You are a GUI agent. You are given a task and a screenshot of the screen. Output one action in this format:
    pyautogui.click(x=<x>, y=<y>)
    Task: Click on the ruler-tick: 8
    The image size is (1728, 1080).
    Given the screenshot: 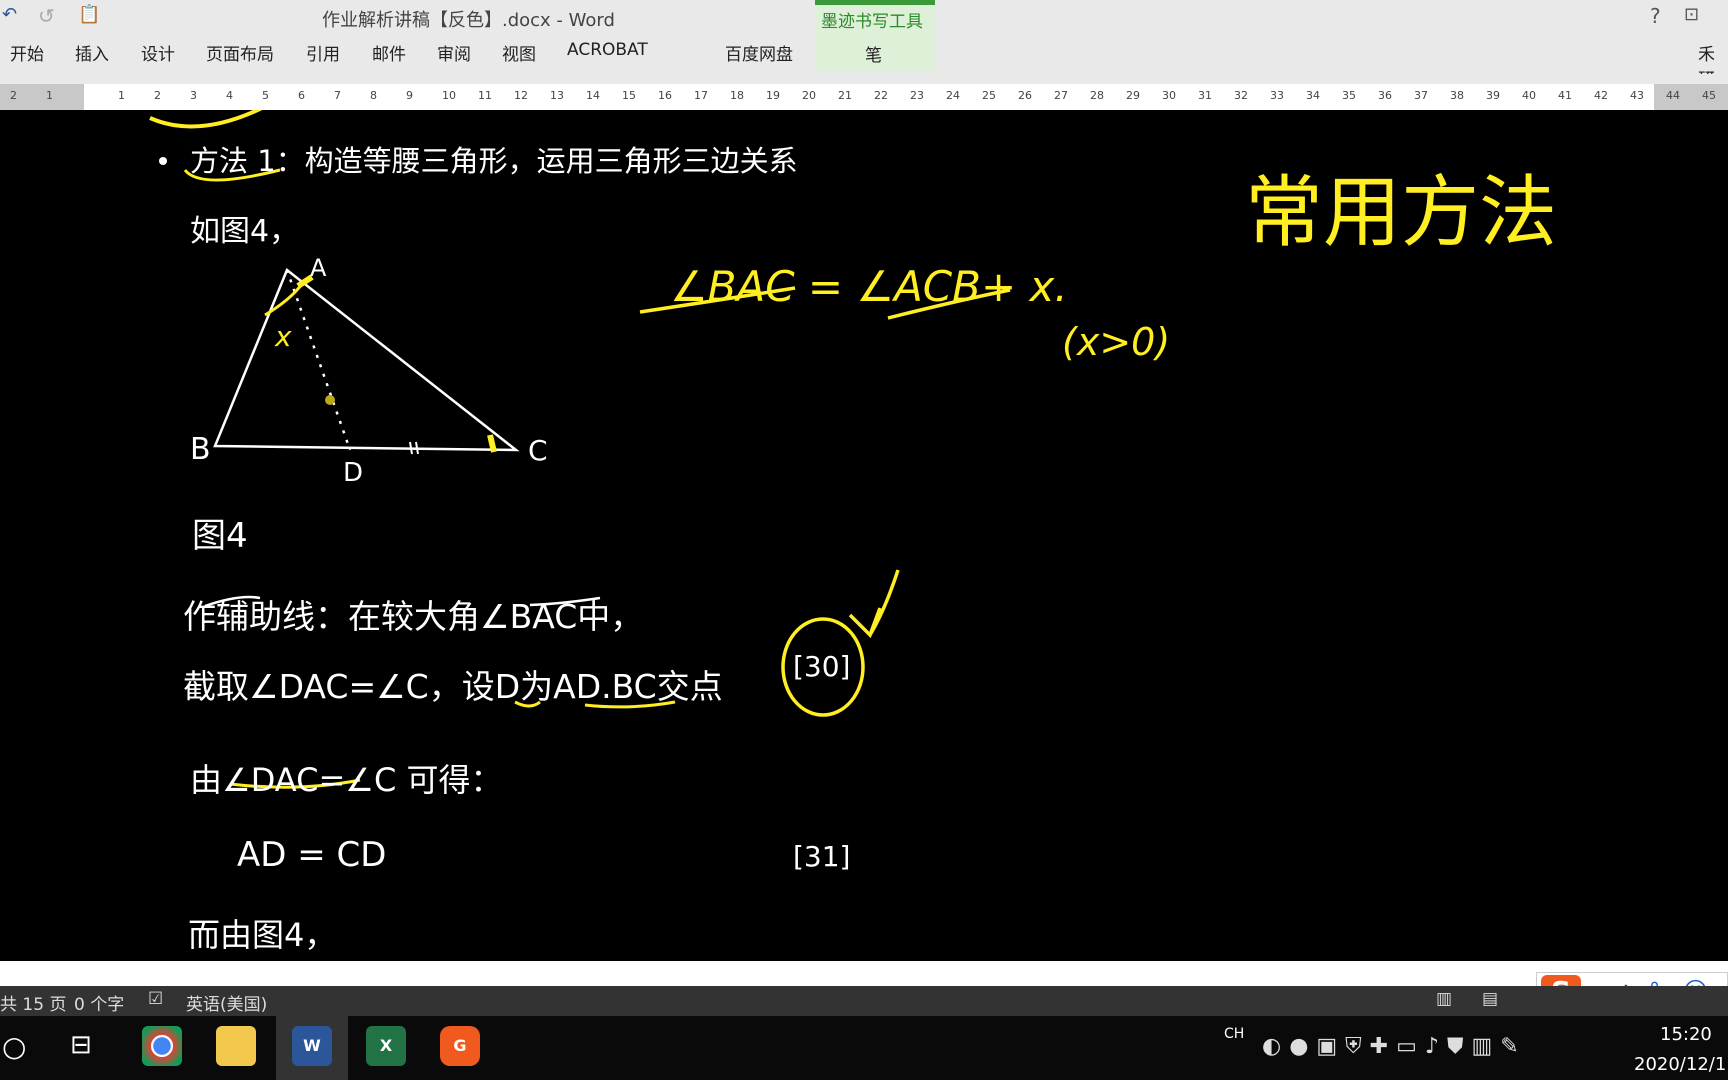 What is the action you would take?
    pyautogui.click(x=373, y=95)
    